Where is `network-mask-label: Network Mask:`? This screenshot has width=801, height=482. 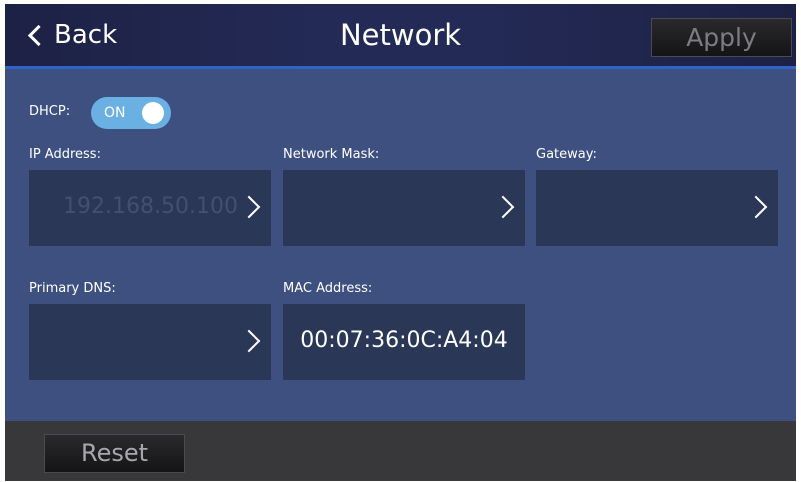 network-mask-label: Network Mask: is located at coordinates (331, 154).